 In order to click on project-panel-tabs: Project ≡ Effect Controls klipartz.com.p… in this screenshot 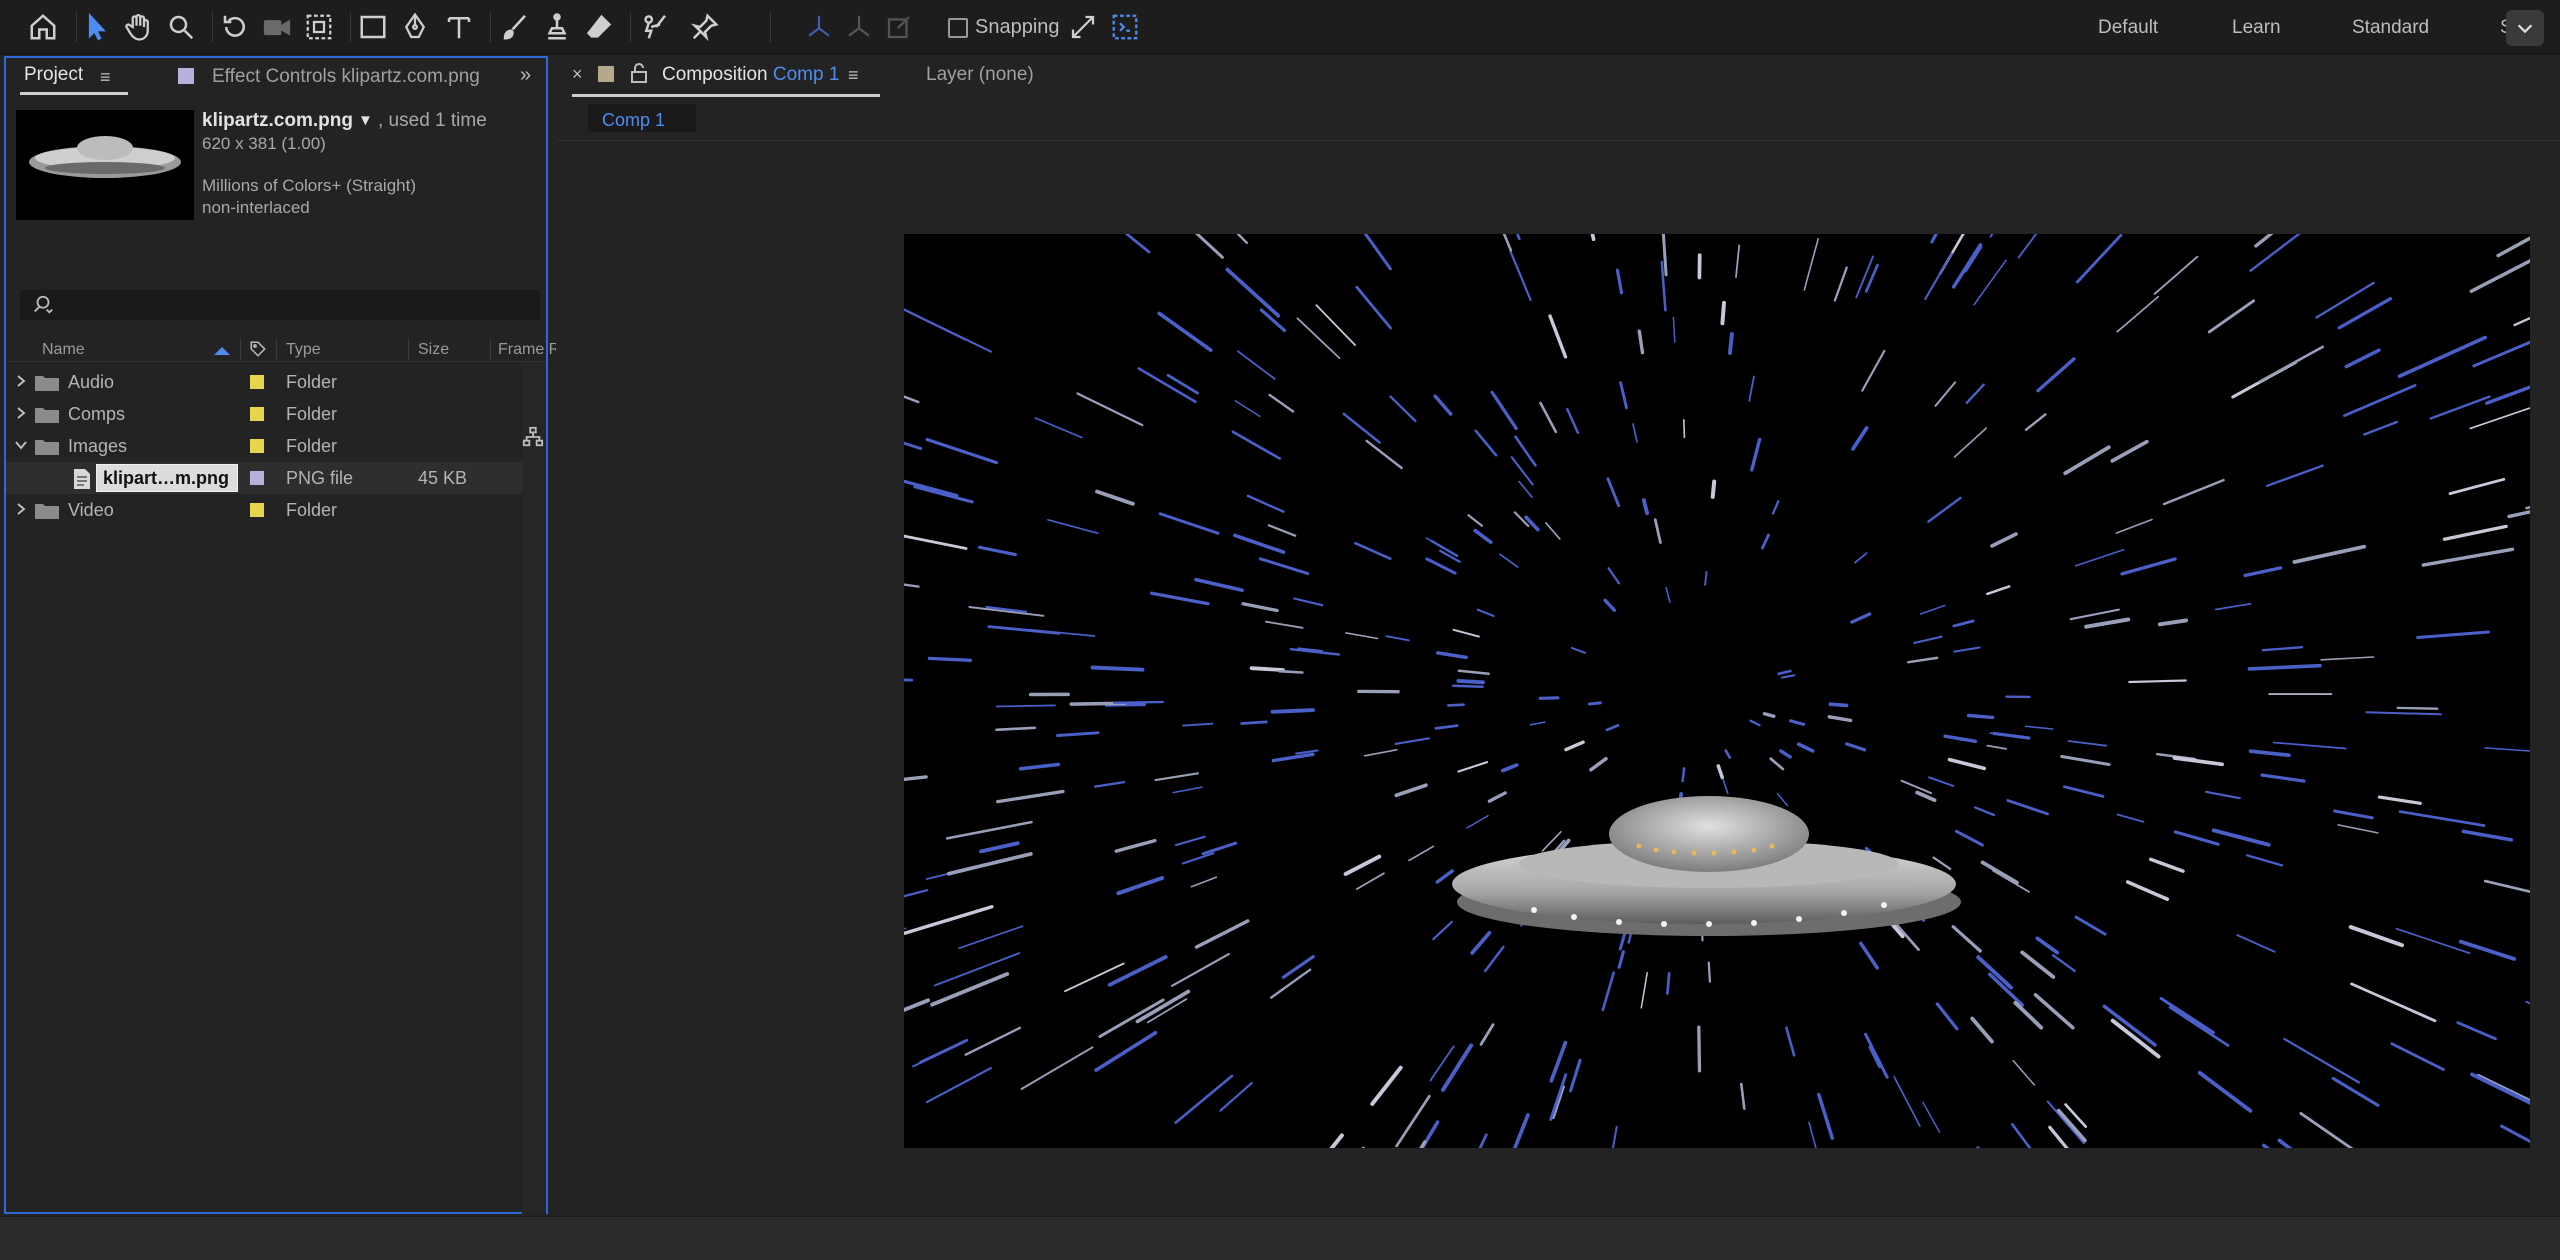, I will do `click(276, 77)`.